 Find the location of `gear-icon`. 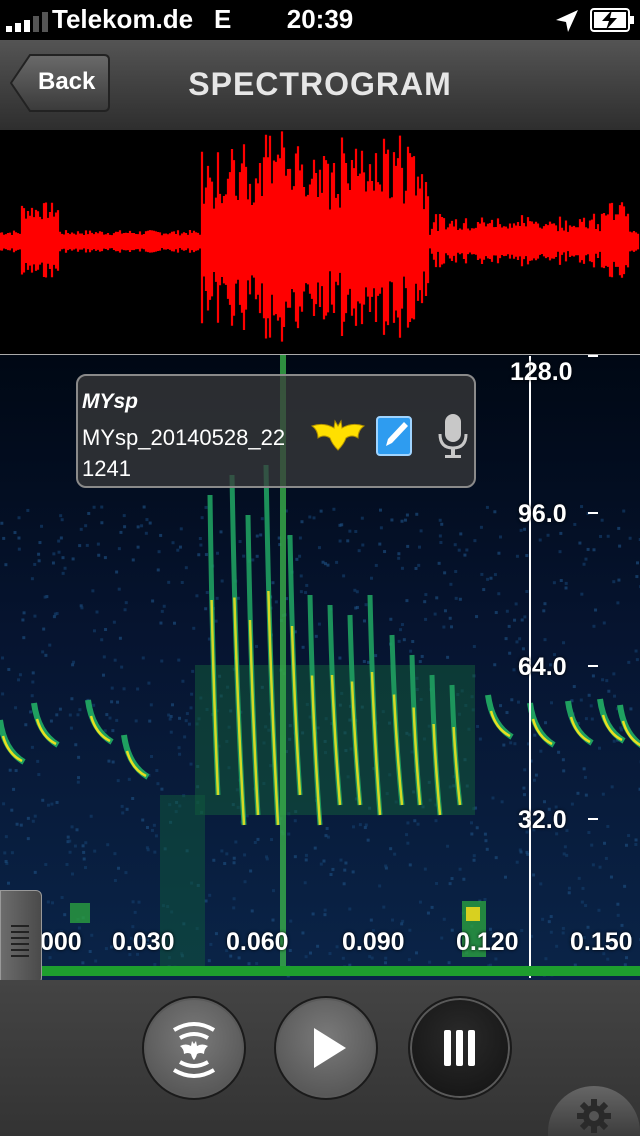

gear-icon is located at coordinates (594, 1116).